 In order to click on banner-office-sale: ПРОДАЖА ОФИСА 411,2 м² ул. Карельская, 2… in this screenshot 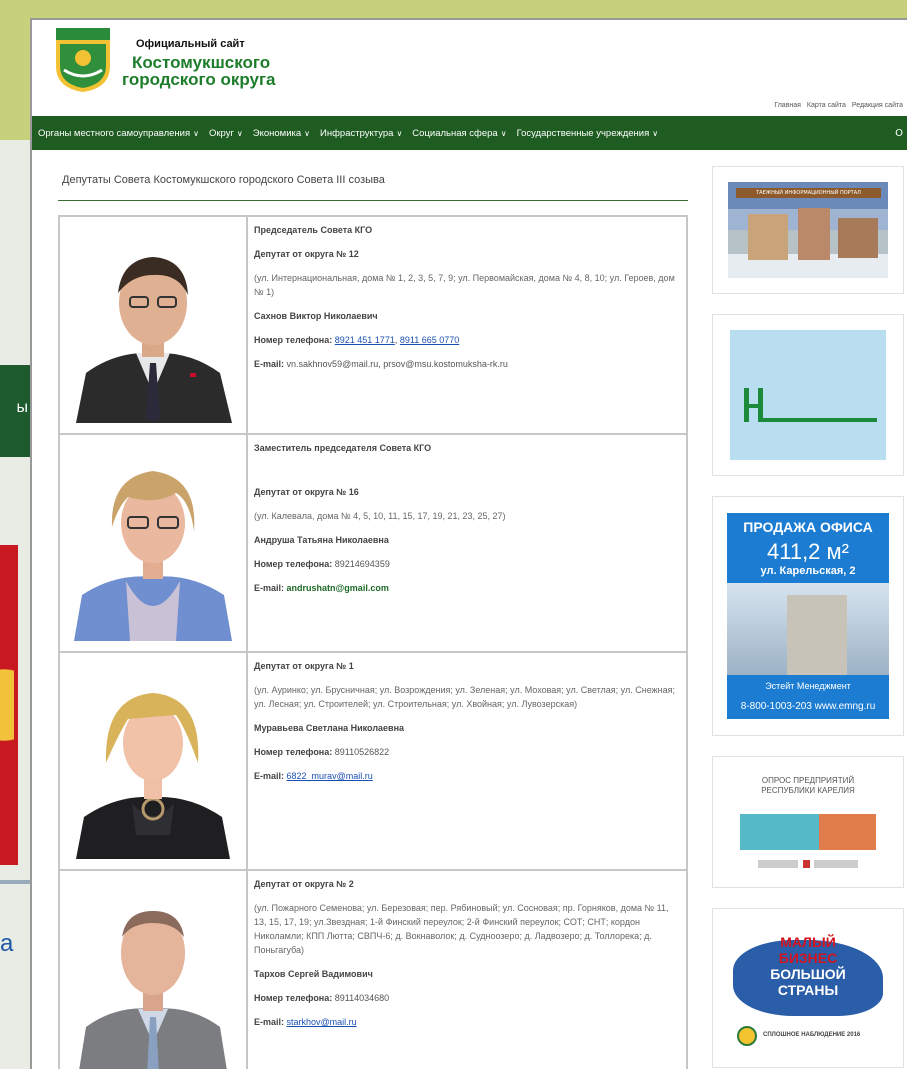, I will do `click(808, 616)`.